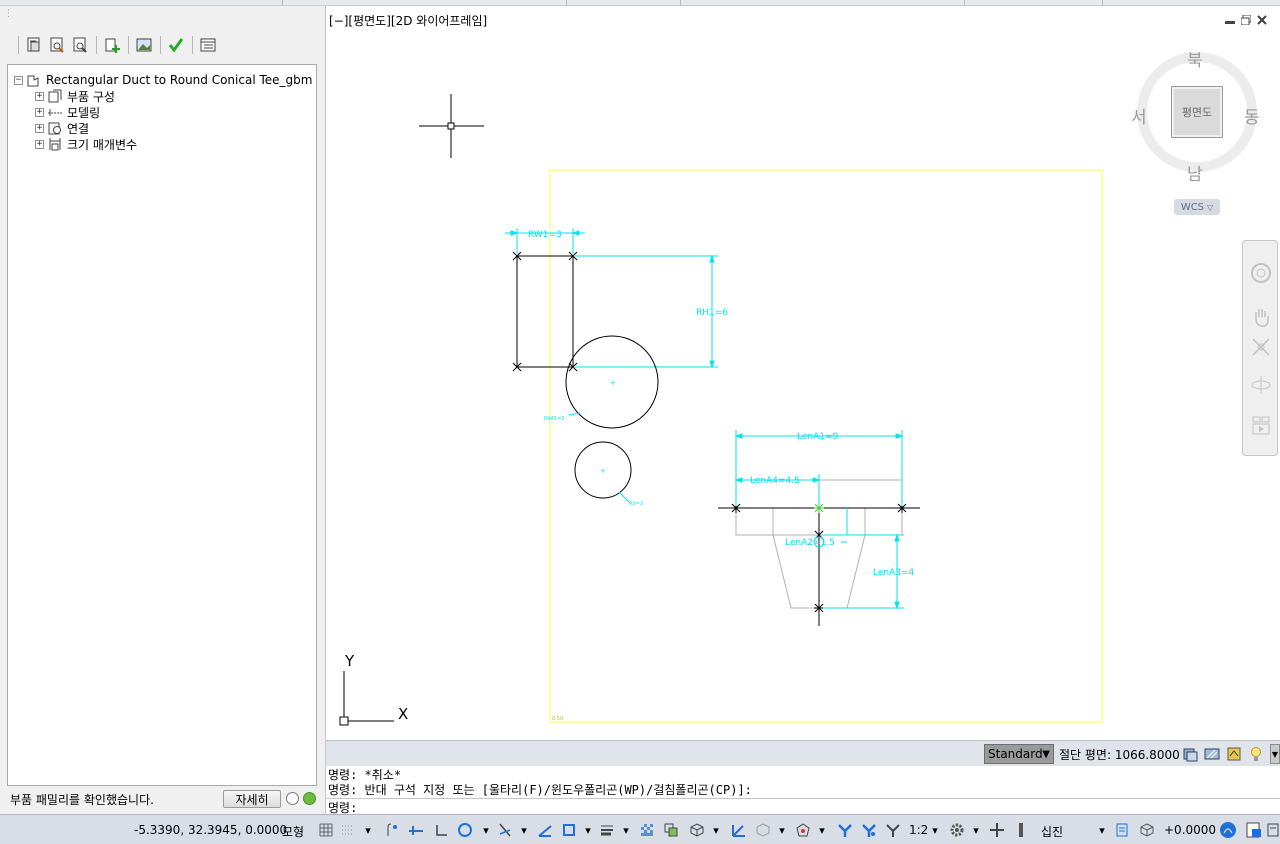  I want to click on collapse-icon: −, so click(18, 80).